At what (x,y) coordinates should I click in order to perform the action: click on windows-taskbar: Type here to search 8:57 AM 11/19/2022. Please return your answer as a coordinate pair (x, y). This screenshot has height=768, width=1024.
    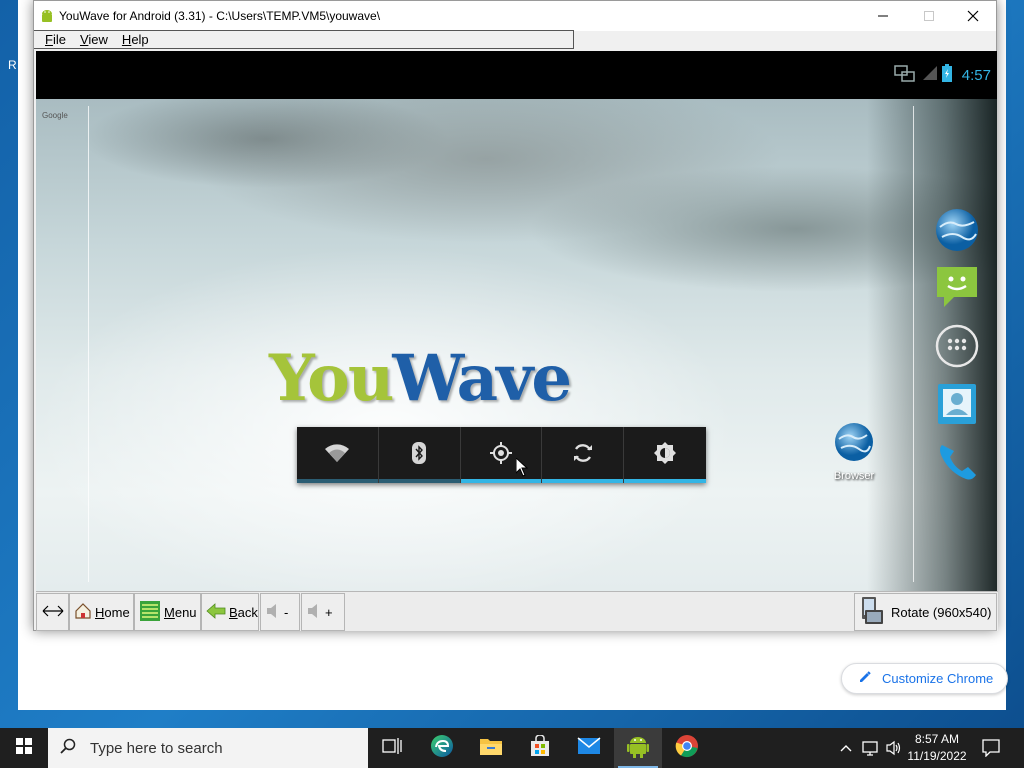
    Looking at the image, I should click on (512, 748).